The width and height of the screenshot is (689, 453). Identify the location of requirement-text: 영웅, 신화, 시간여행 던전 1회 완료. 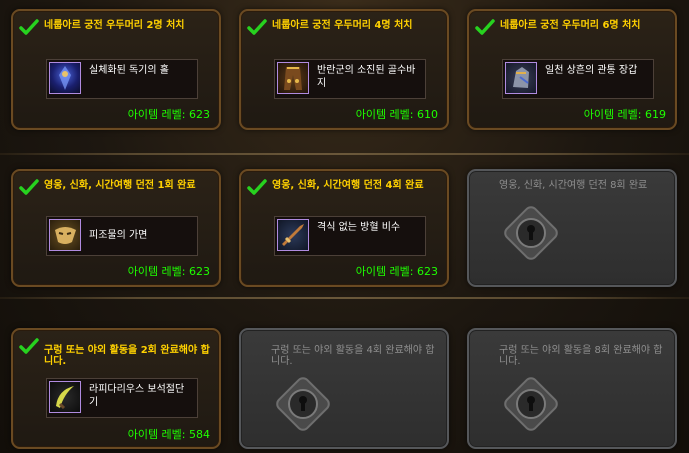
(120, 185).